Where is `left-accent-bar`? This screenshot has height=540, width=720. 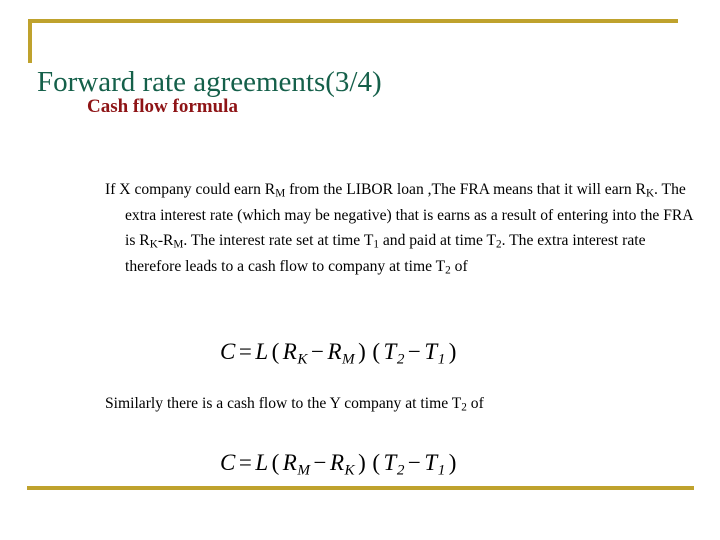
left-accent-bar is located at coordinates (30, 41).